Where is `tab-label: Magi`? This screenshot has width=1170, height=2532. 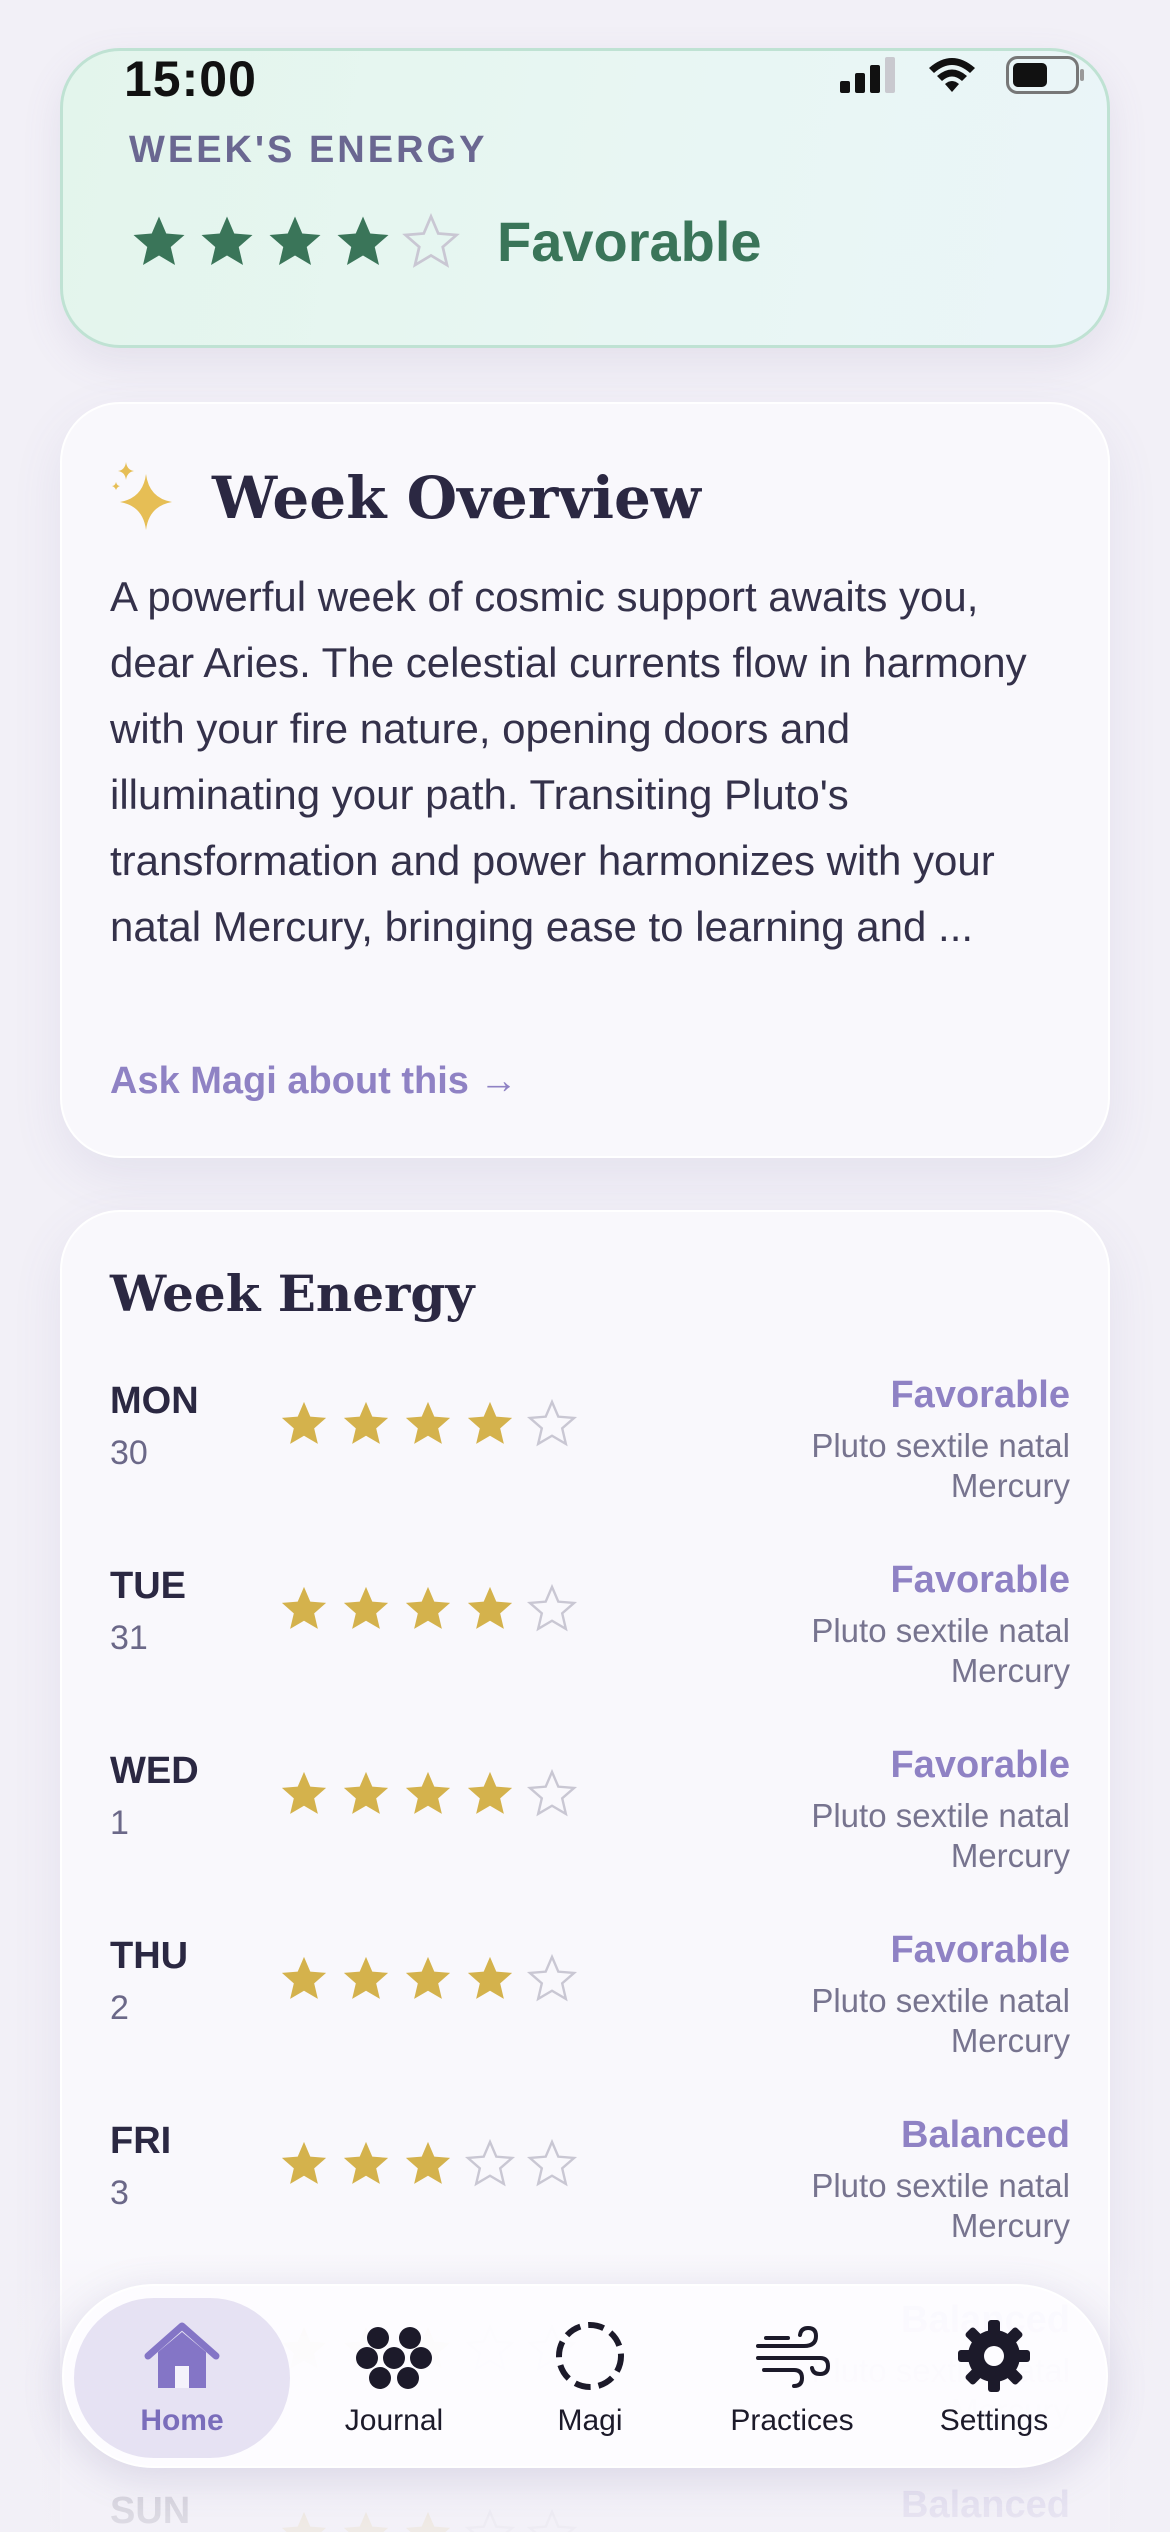
tab-label: Magi is located at coordinates (590, 2420).